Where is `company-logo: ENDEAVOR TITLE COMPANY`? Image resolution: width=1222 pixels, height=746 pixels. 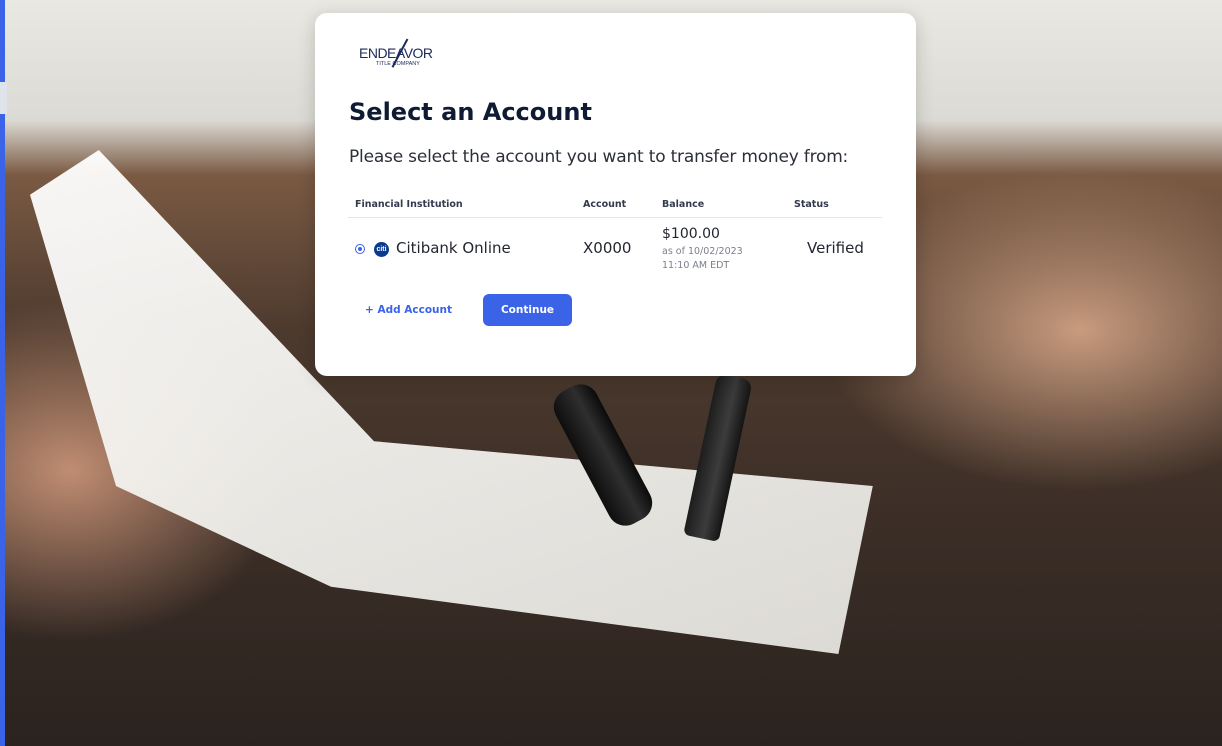
company-logo: ENDEAVOR TITLE COMPANY is located at coordinates (409, 52).